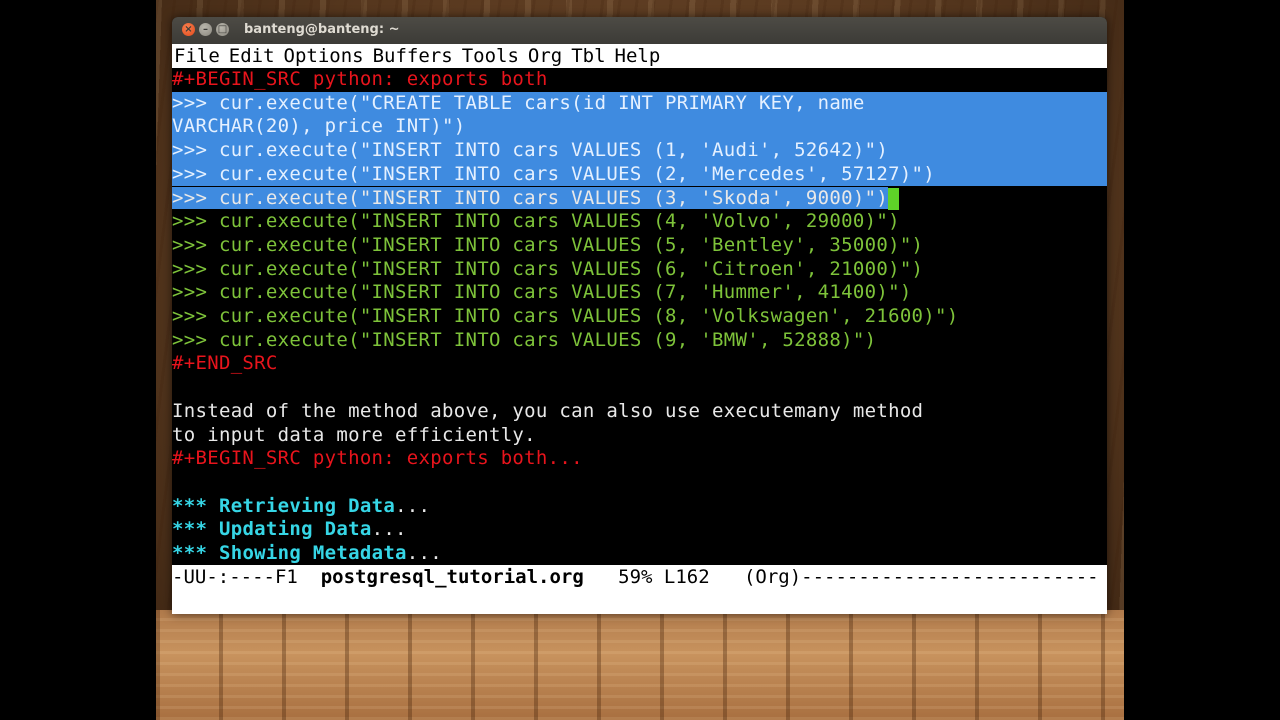 Image resolution: width=1280 pixels, height=720 pixels. I want to click on close-window-button: ×, so click(188, 29).